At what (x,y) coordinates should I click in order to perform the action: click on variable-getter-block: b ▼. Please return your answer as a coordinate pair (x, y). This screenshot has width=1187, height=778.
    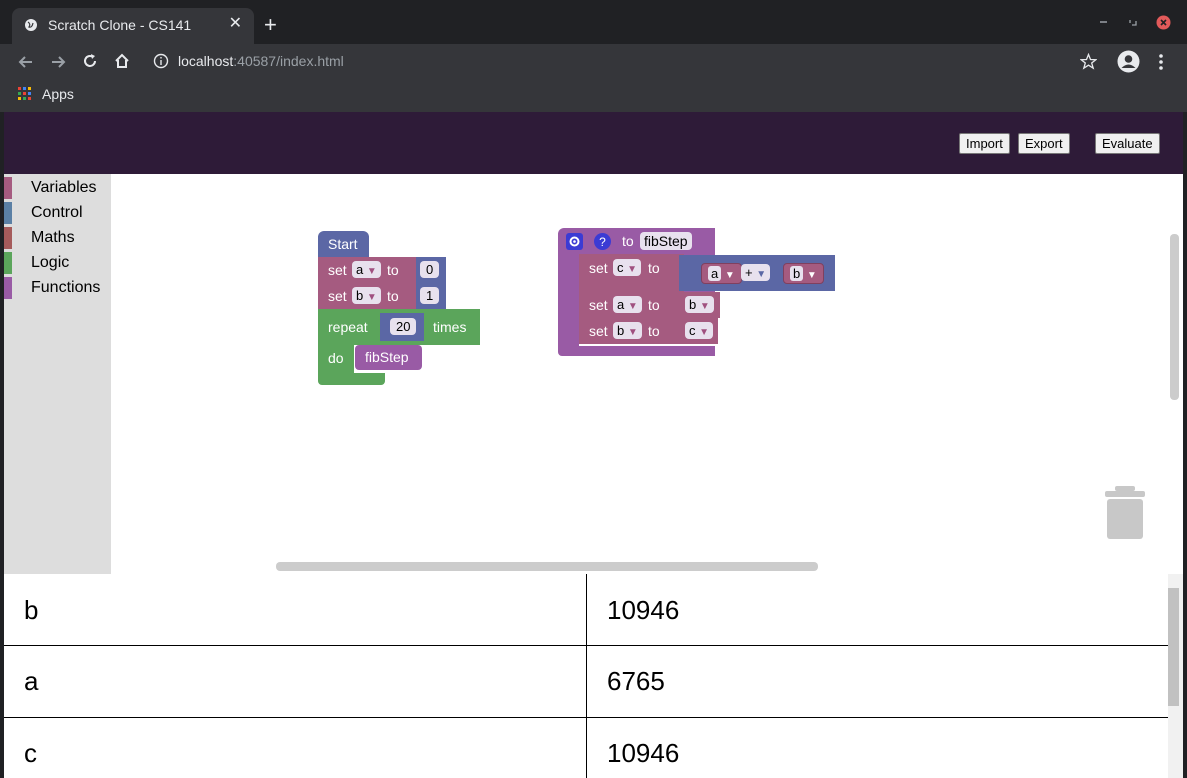
    Looking at the image, I should click on (700, 305).